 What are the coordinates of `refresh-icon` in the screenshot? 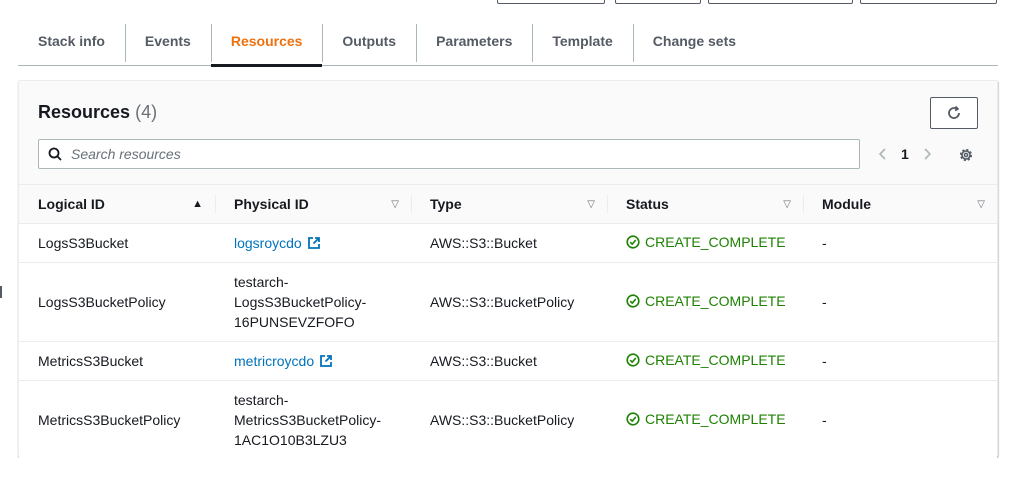 It's located at (954, 112).